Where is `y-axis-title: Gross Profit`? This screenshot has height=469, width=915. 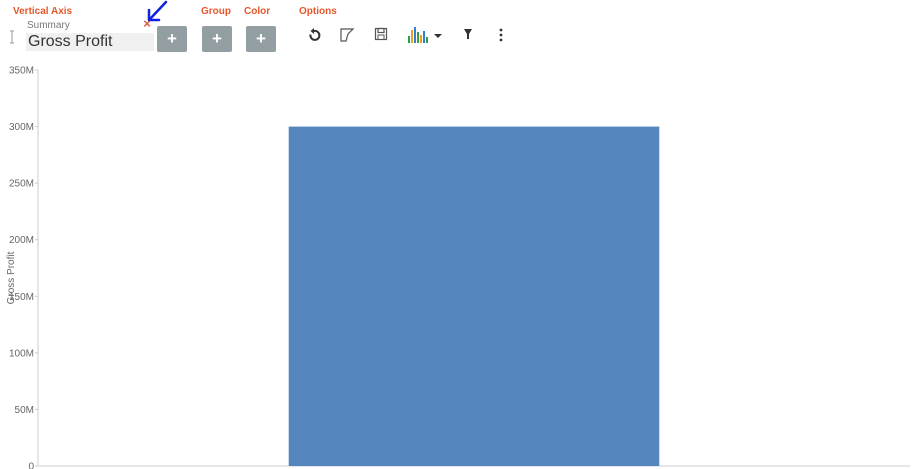
y-axis-title: Gross Profit is located at coordinates (11, 277).